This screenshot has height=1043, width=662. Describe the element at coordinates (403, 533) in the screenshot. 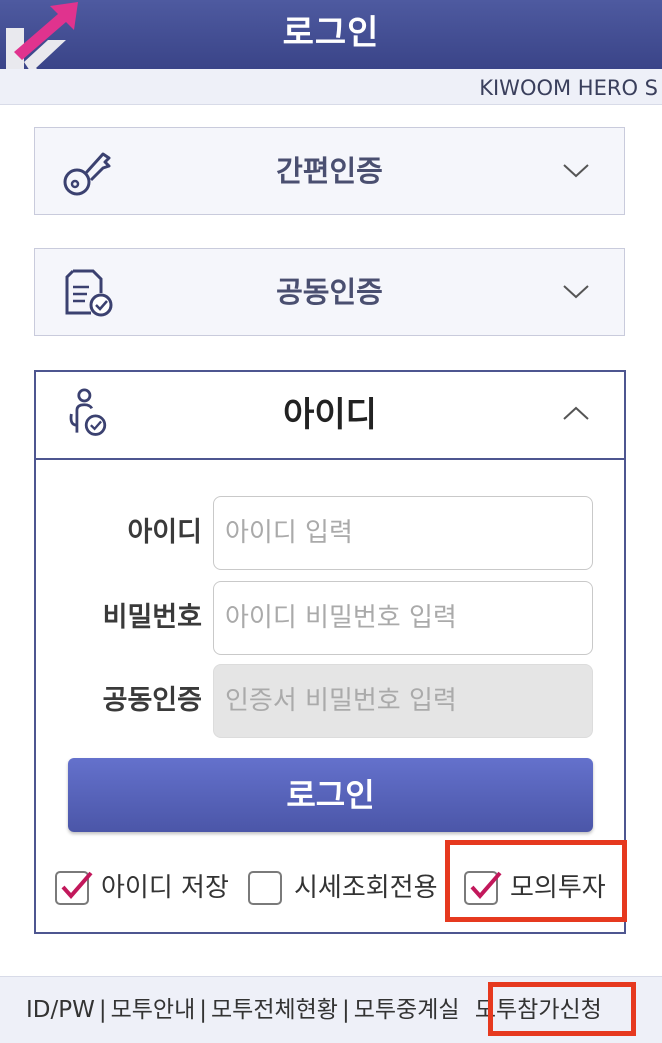

I see `id-input: 아이디 입력` at that location.